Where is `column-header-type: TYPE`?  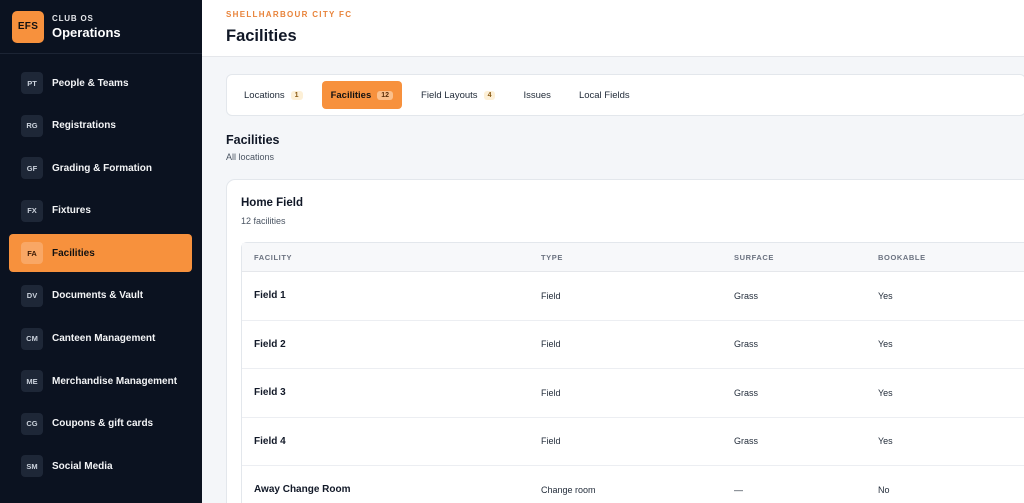
column-header-type: TYPE is located at coordinates (637, 257).